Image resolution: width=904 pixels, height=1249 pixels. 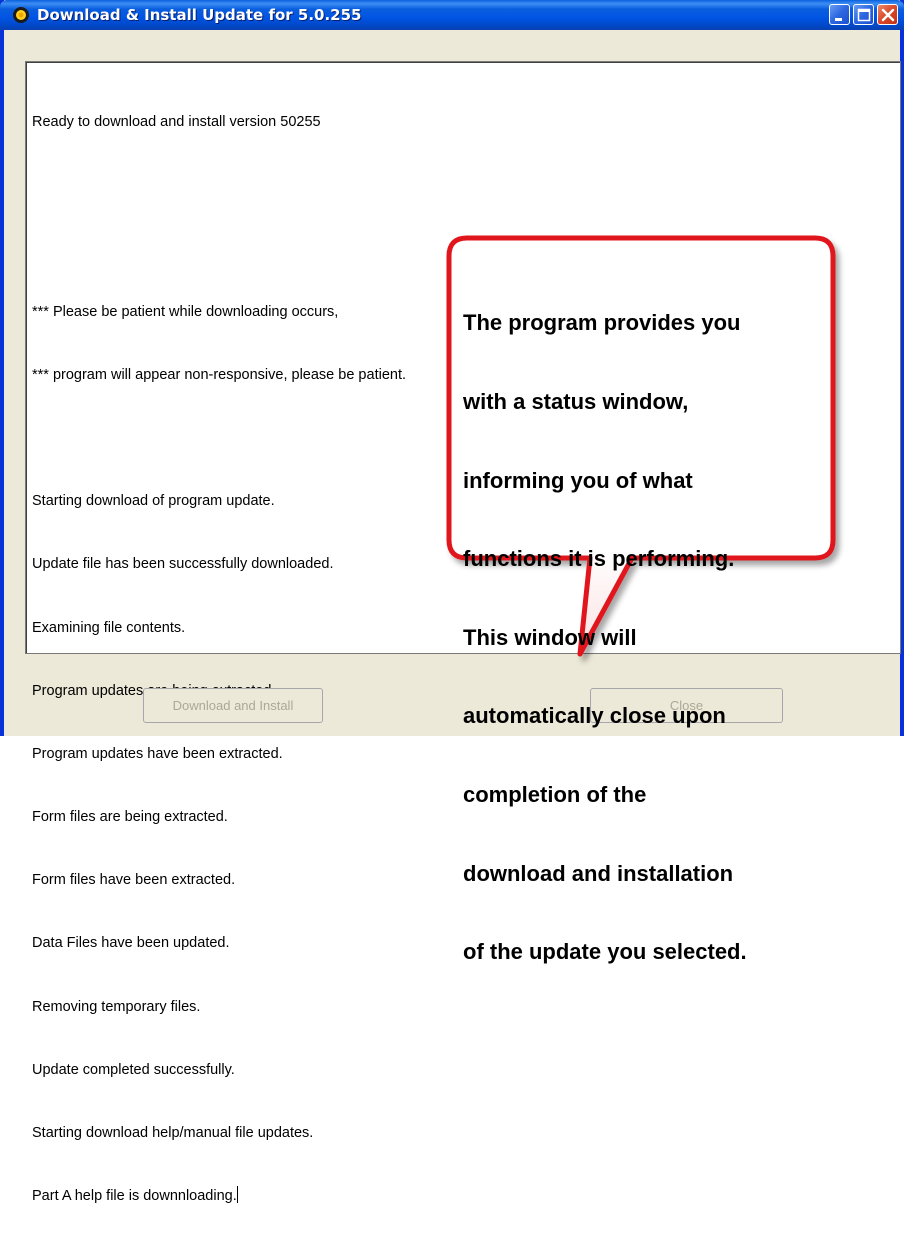 I want to click on window-title: Download & Install Update for 5.0.255, so click(x=199, y=15).